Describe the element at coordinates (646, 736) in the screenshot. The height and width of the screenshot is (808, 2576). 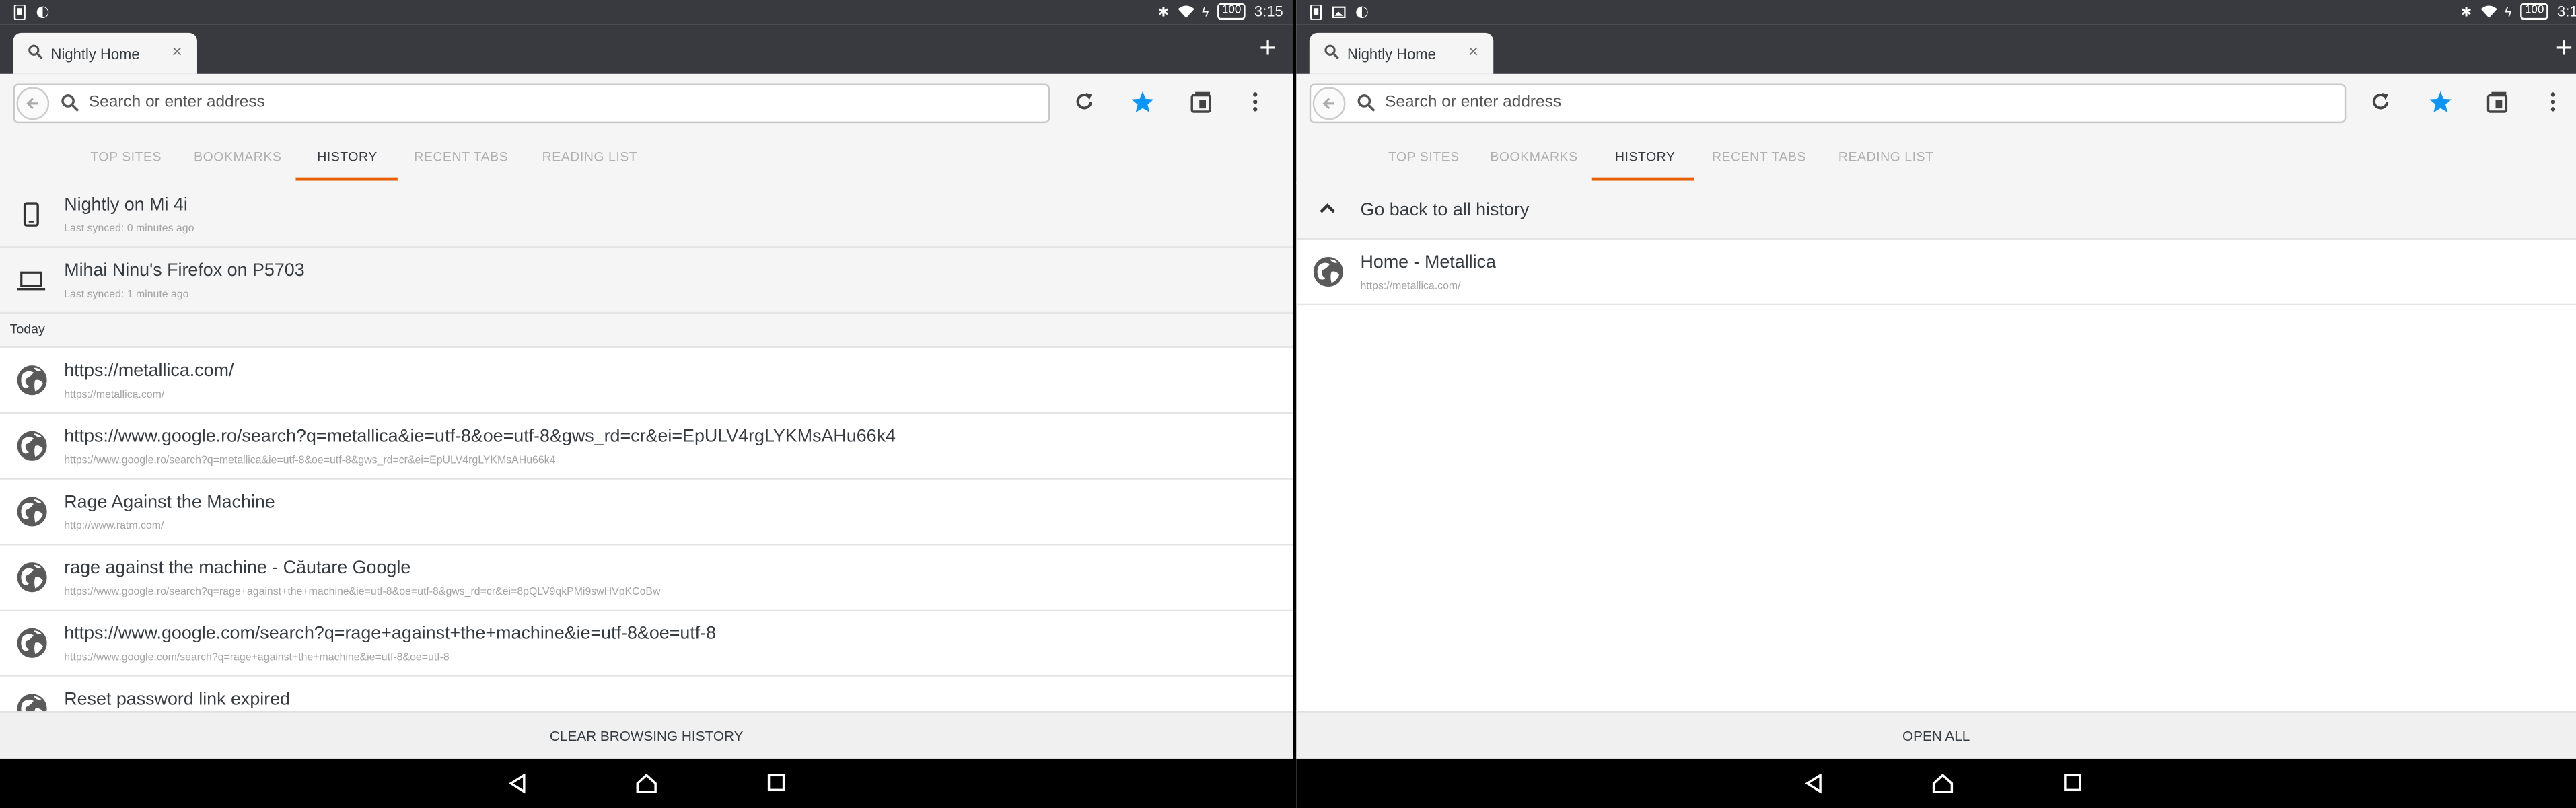
I see `clear-history-button: CLEAR BROWSING HISTORY` at that location.